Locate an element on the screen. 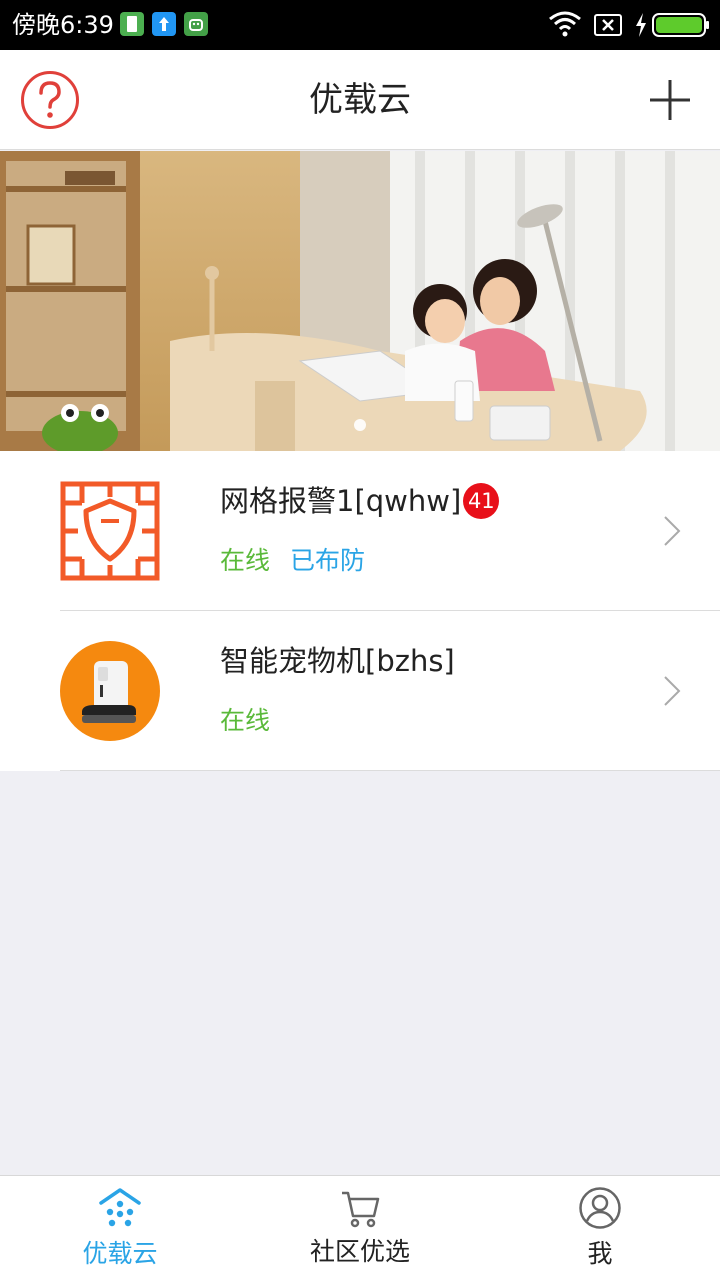 This screenshot has width=720, height=1280. question-icon is located at coordinates (50, 100).